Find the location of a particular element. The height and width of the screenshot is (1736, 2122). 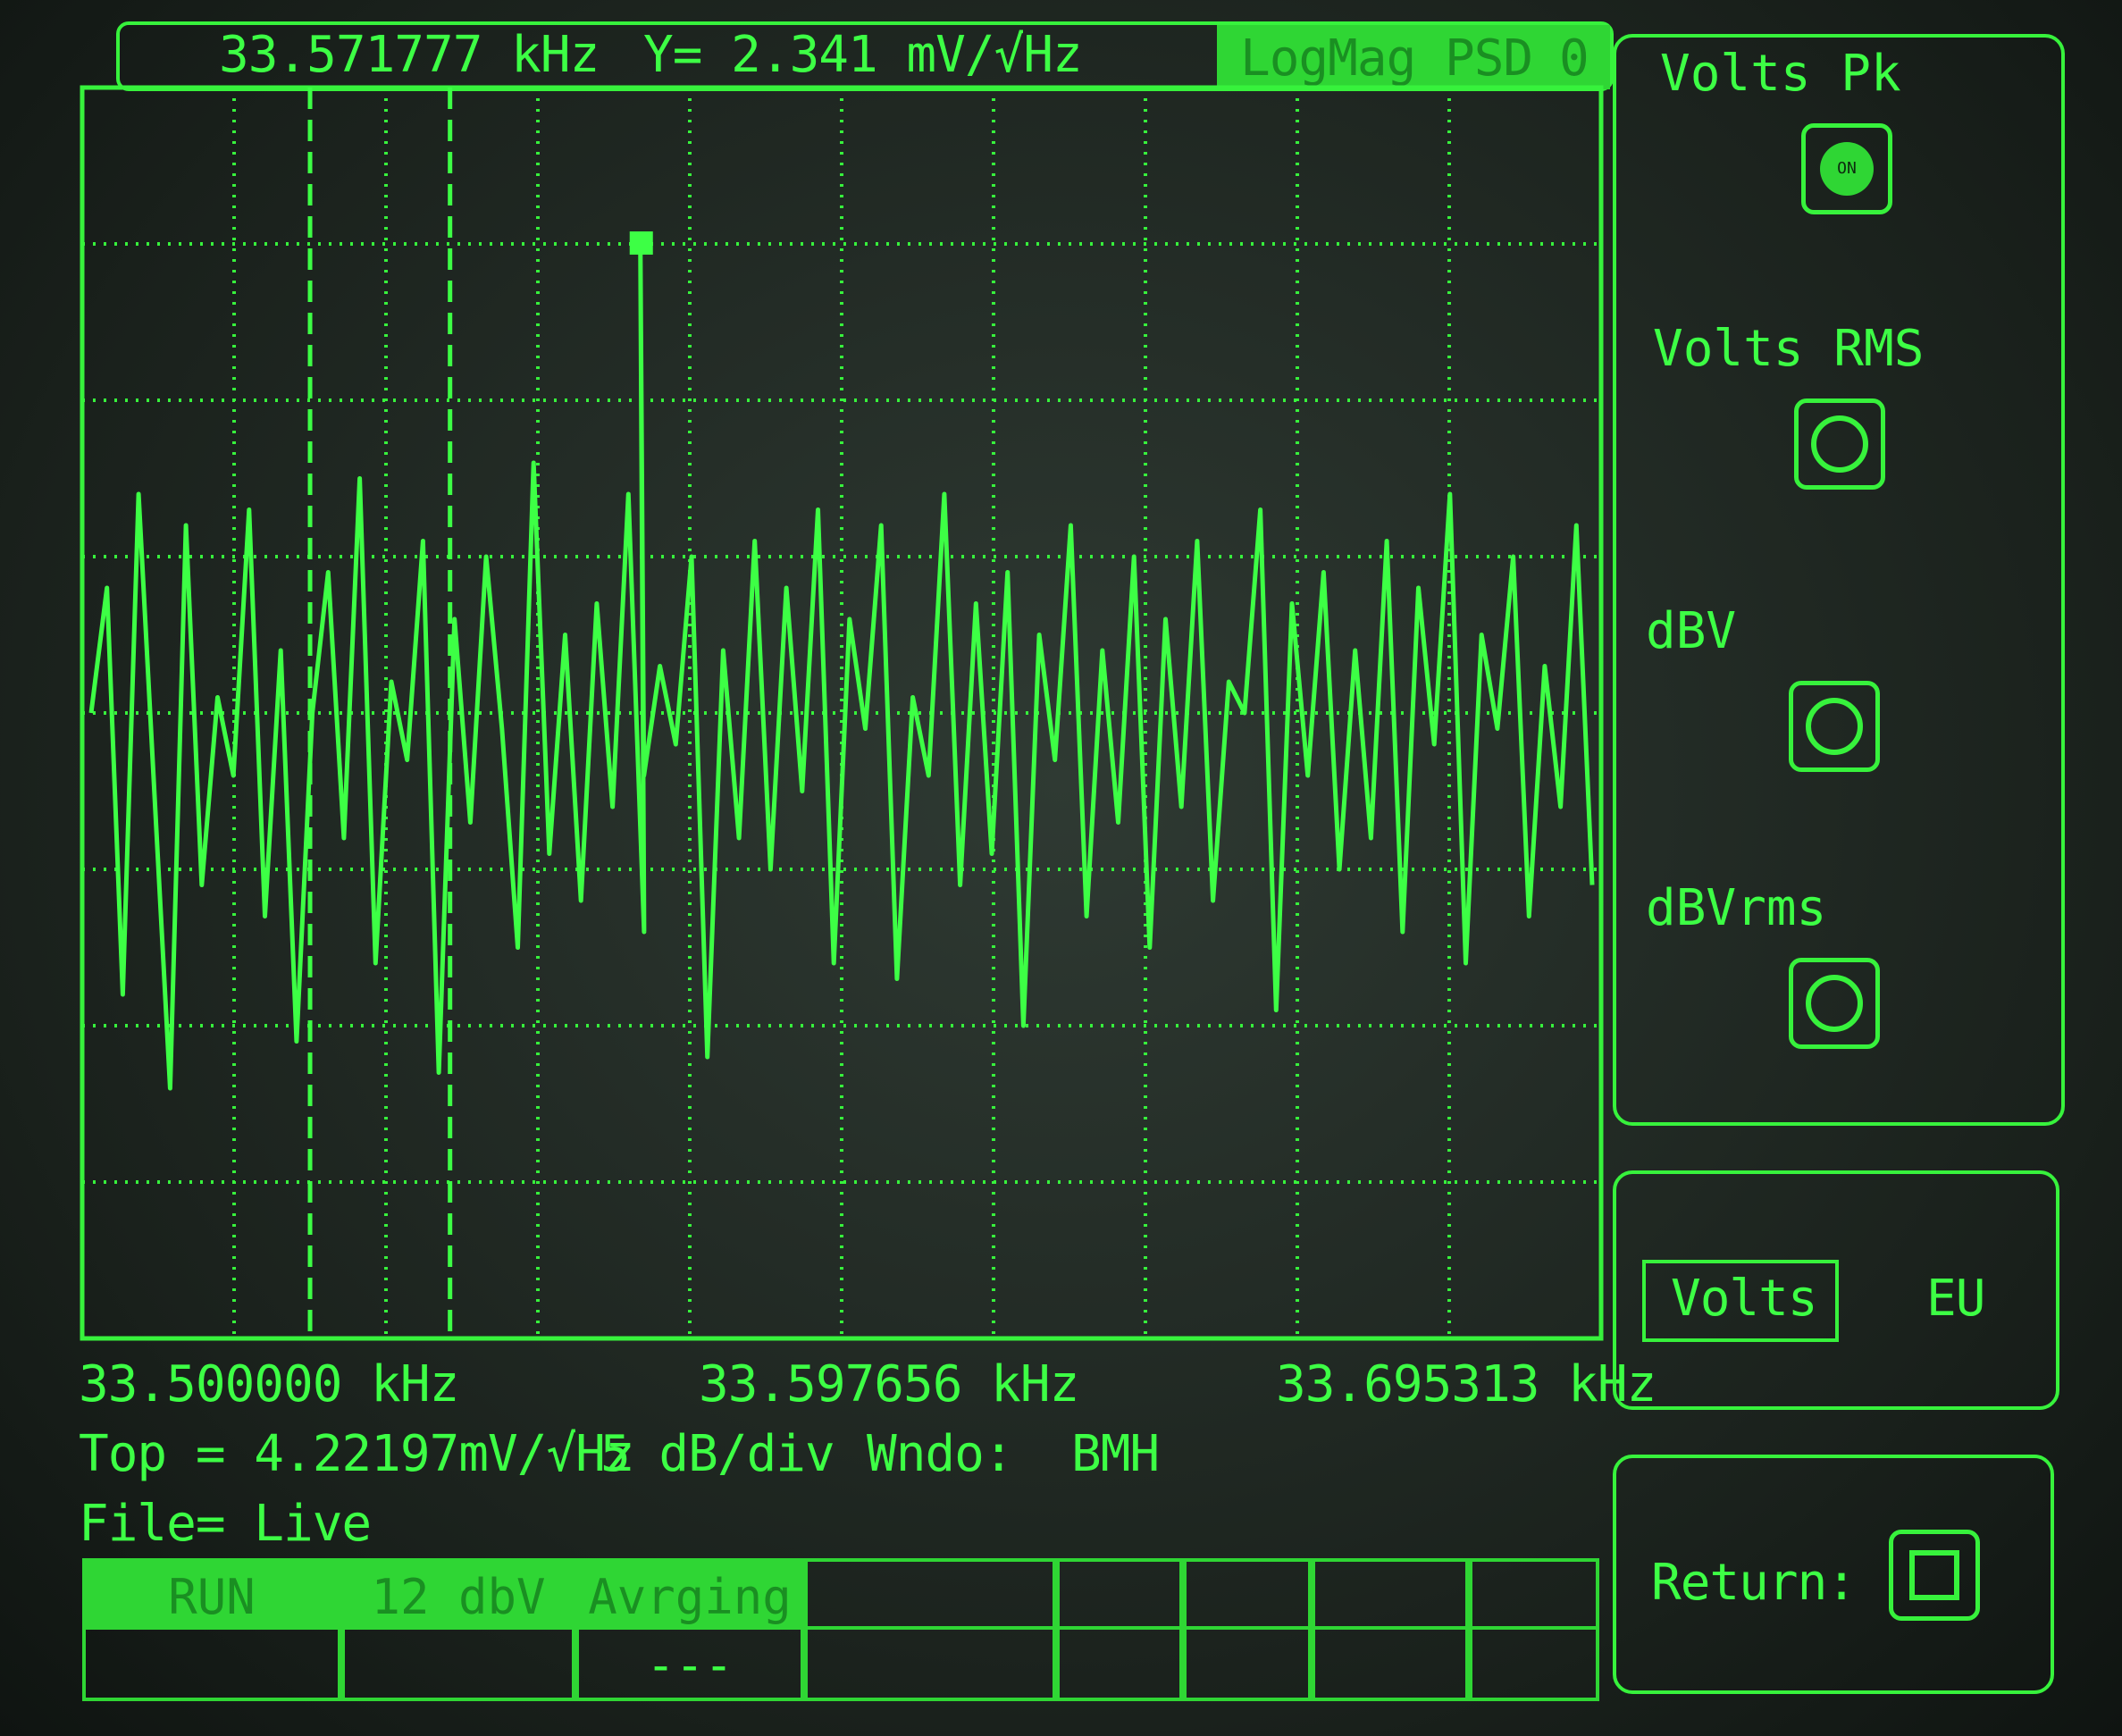

softkey-cell-value: --- is located at coordinates (690, 1665).